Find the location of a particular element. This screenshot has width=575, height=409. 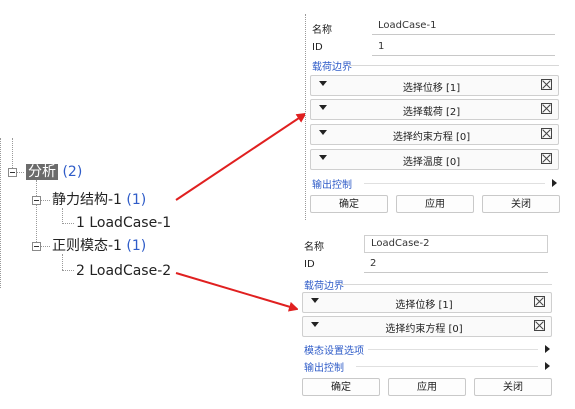

name-field: LoadCase-2 is located at coordinates (456, 244).